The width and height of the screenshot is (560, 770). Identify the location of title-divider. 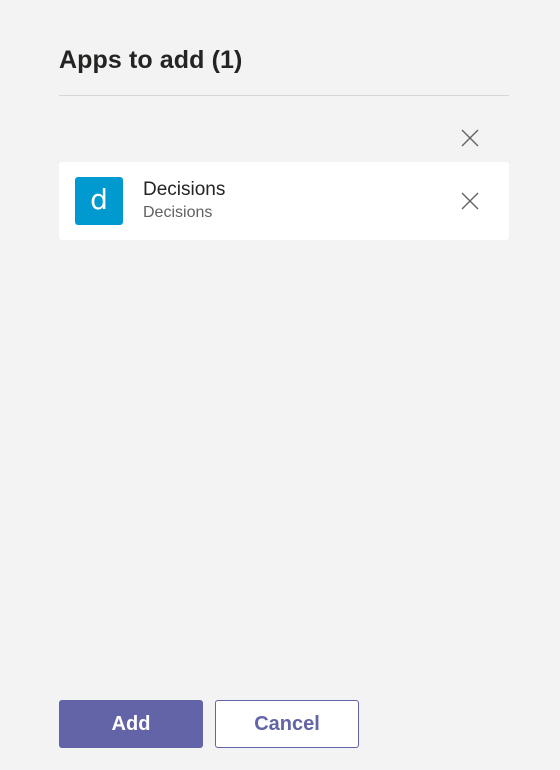
(284, 95).